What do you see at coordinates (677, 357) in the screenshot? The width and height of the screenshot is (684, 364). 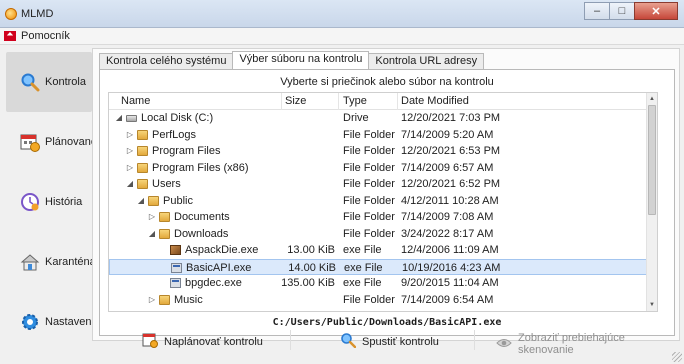 I see `resize-grip` at bounding box center [677, 357].